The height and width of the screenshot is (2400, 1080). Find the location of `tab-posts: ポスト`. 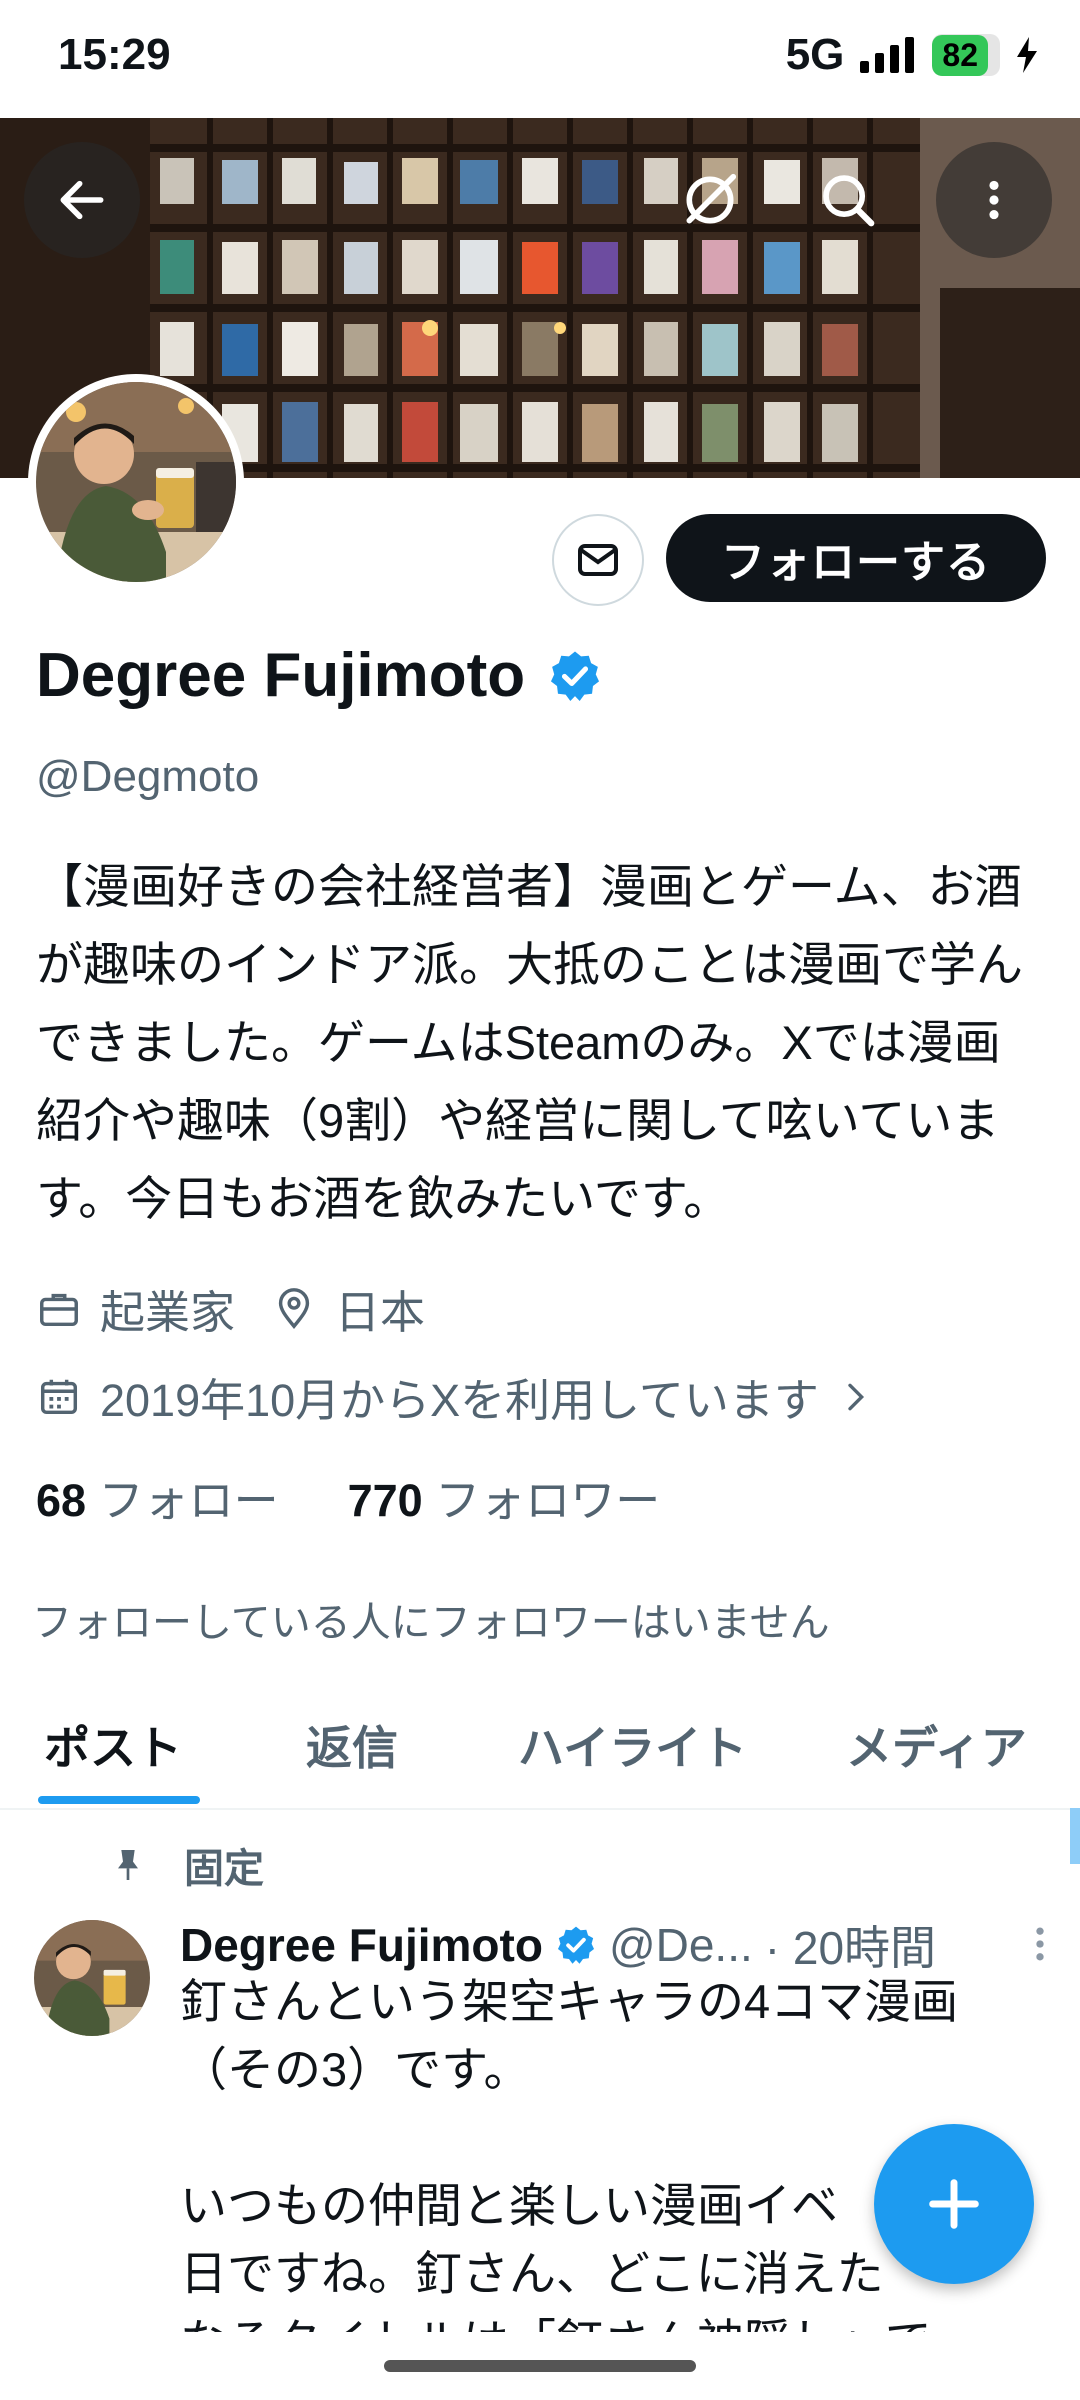

tab-posts: ポスト is located at coordinates (113, 1745).